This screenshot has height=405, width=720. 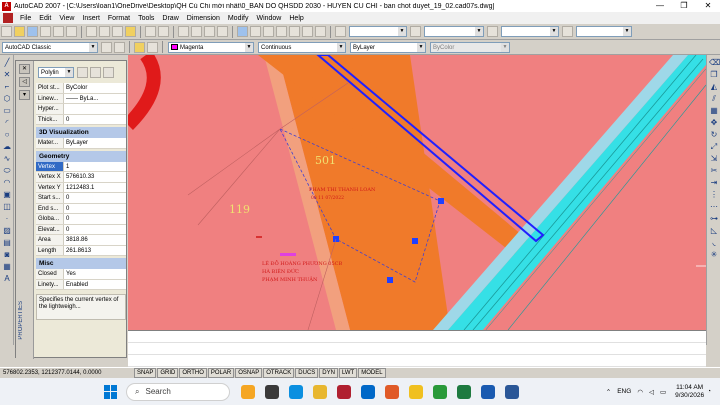 I want to click on battery-icon: ▭, so click(x=663, y=392).